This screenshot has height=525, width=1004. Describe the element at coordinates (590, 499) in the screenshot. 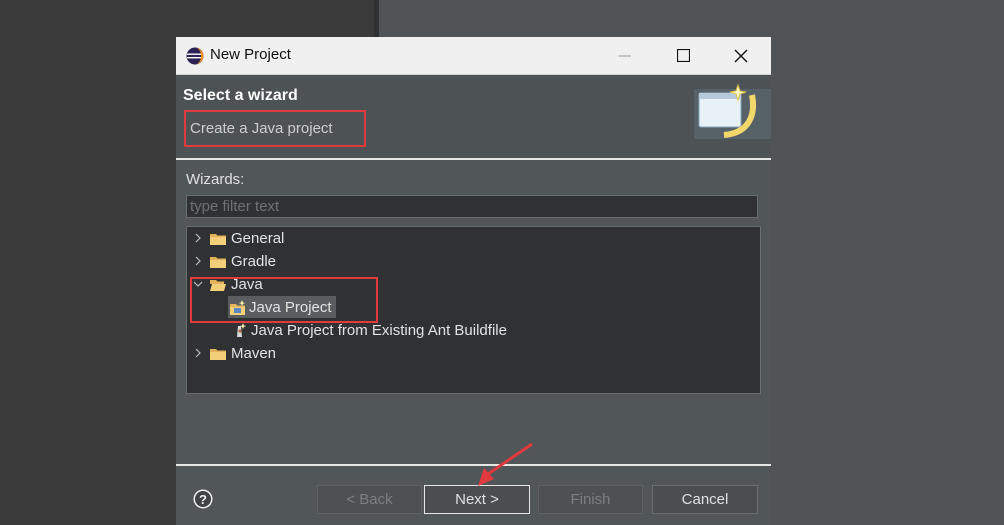

I see `finish-button: Finish` at that location.